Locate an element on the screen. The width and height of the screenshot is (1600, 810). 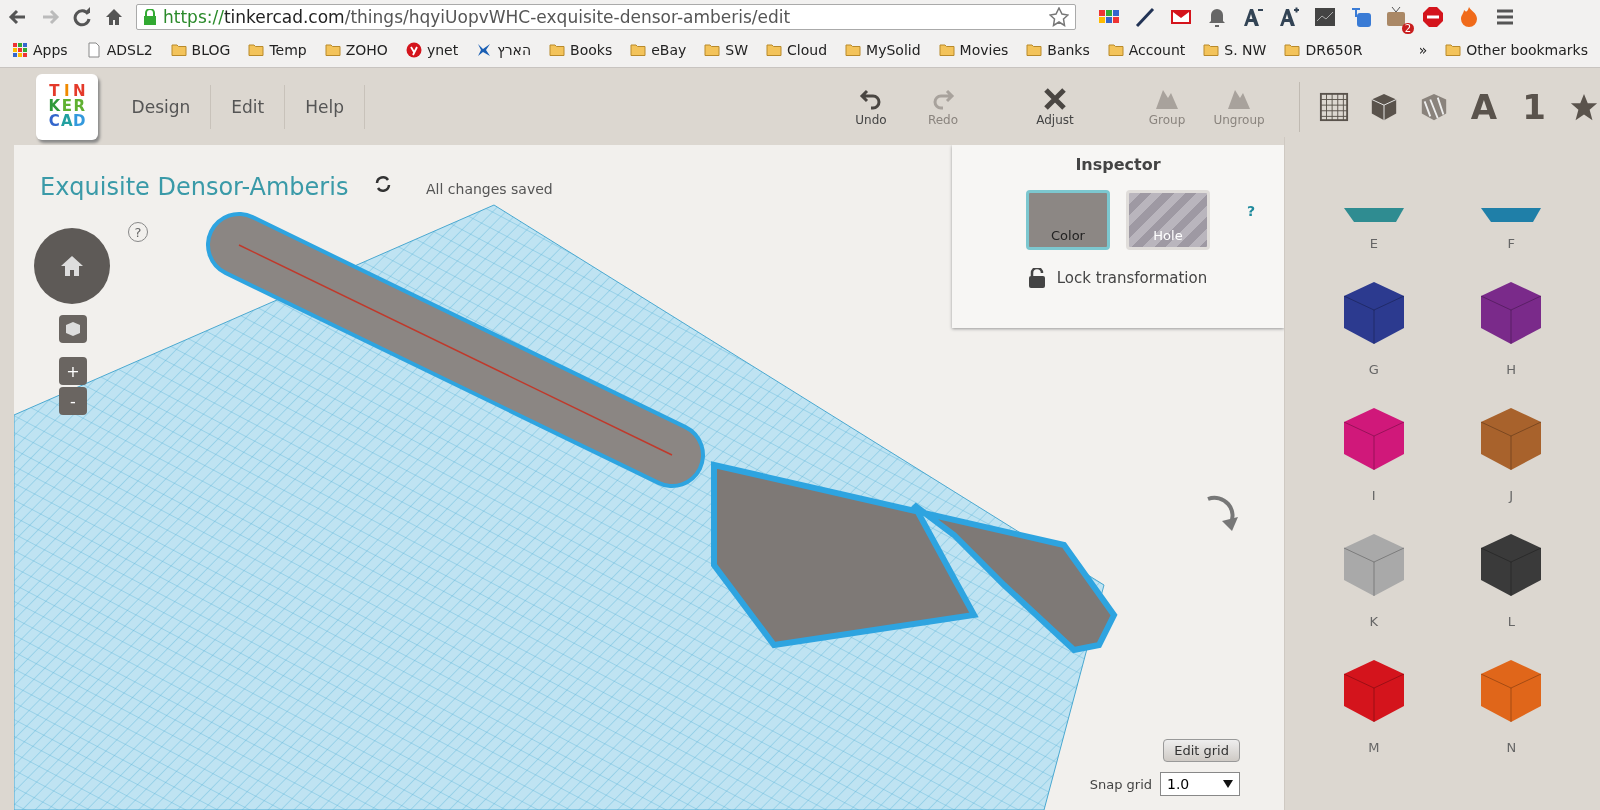
inspector-title: Inspector is located at coordinates (1118, 164).